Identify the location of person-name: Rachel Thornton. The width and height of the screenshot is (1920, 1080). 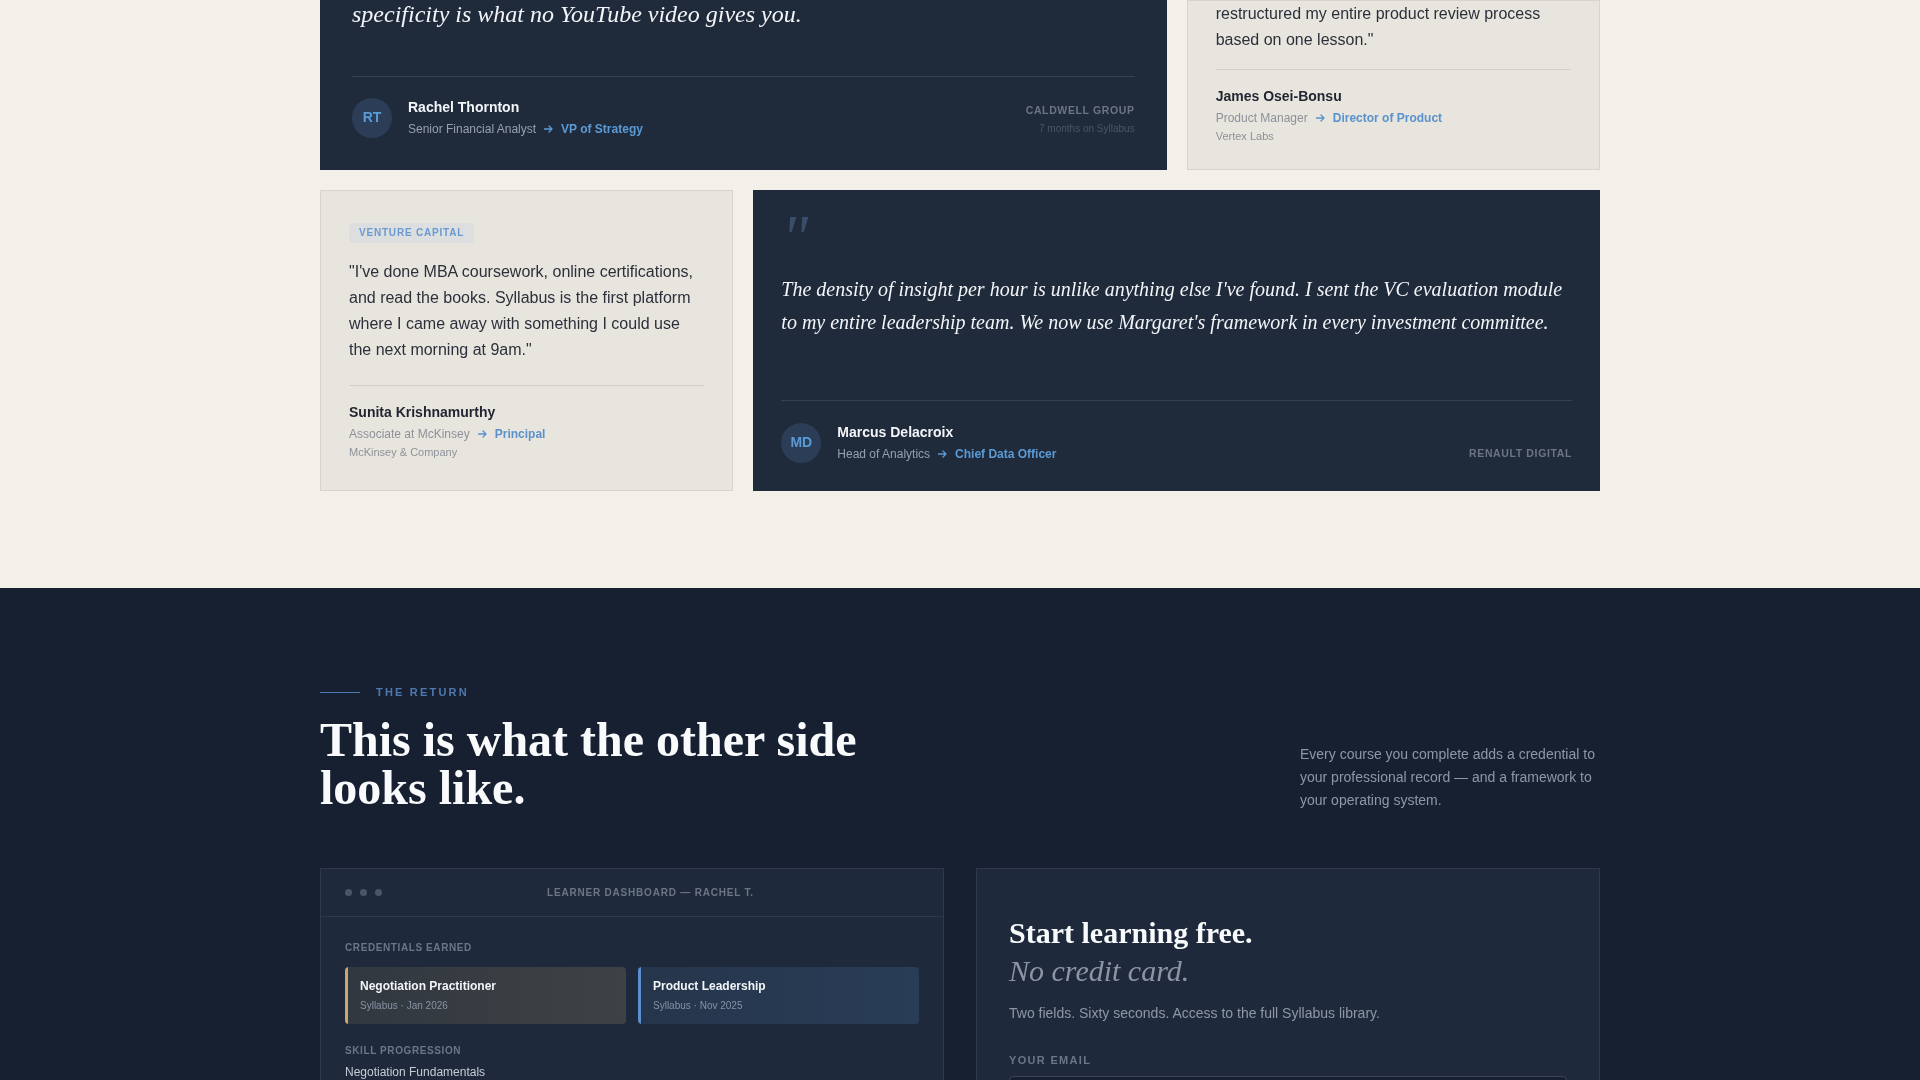
(464, 107).